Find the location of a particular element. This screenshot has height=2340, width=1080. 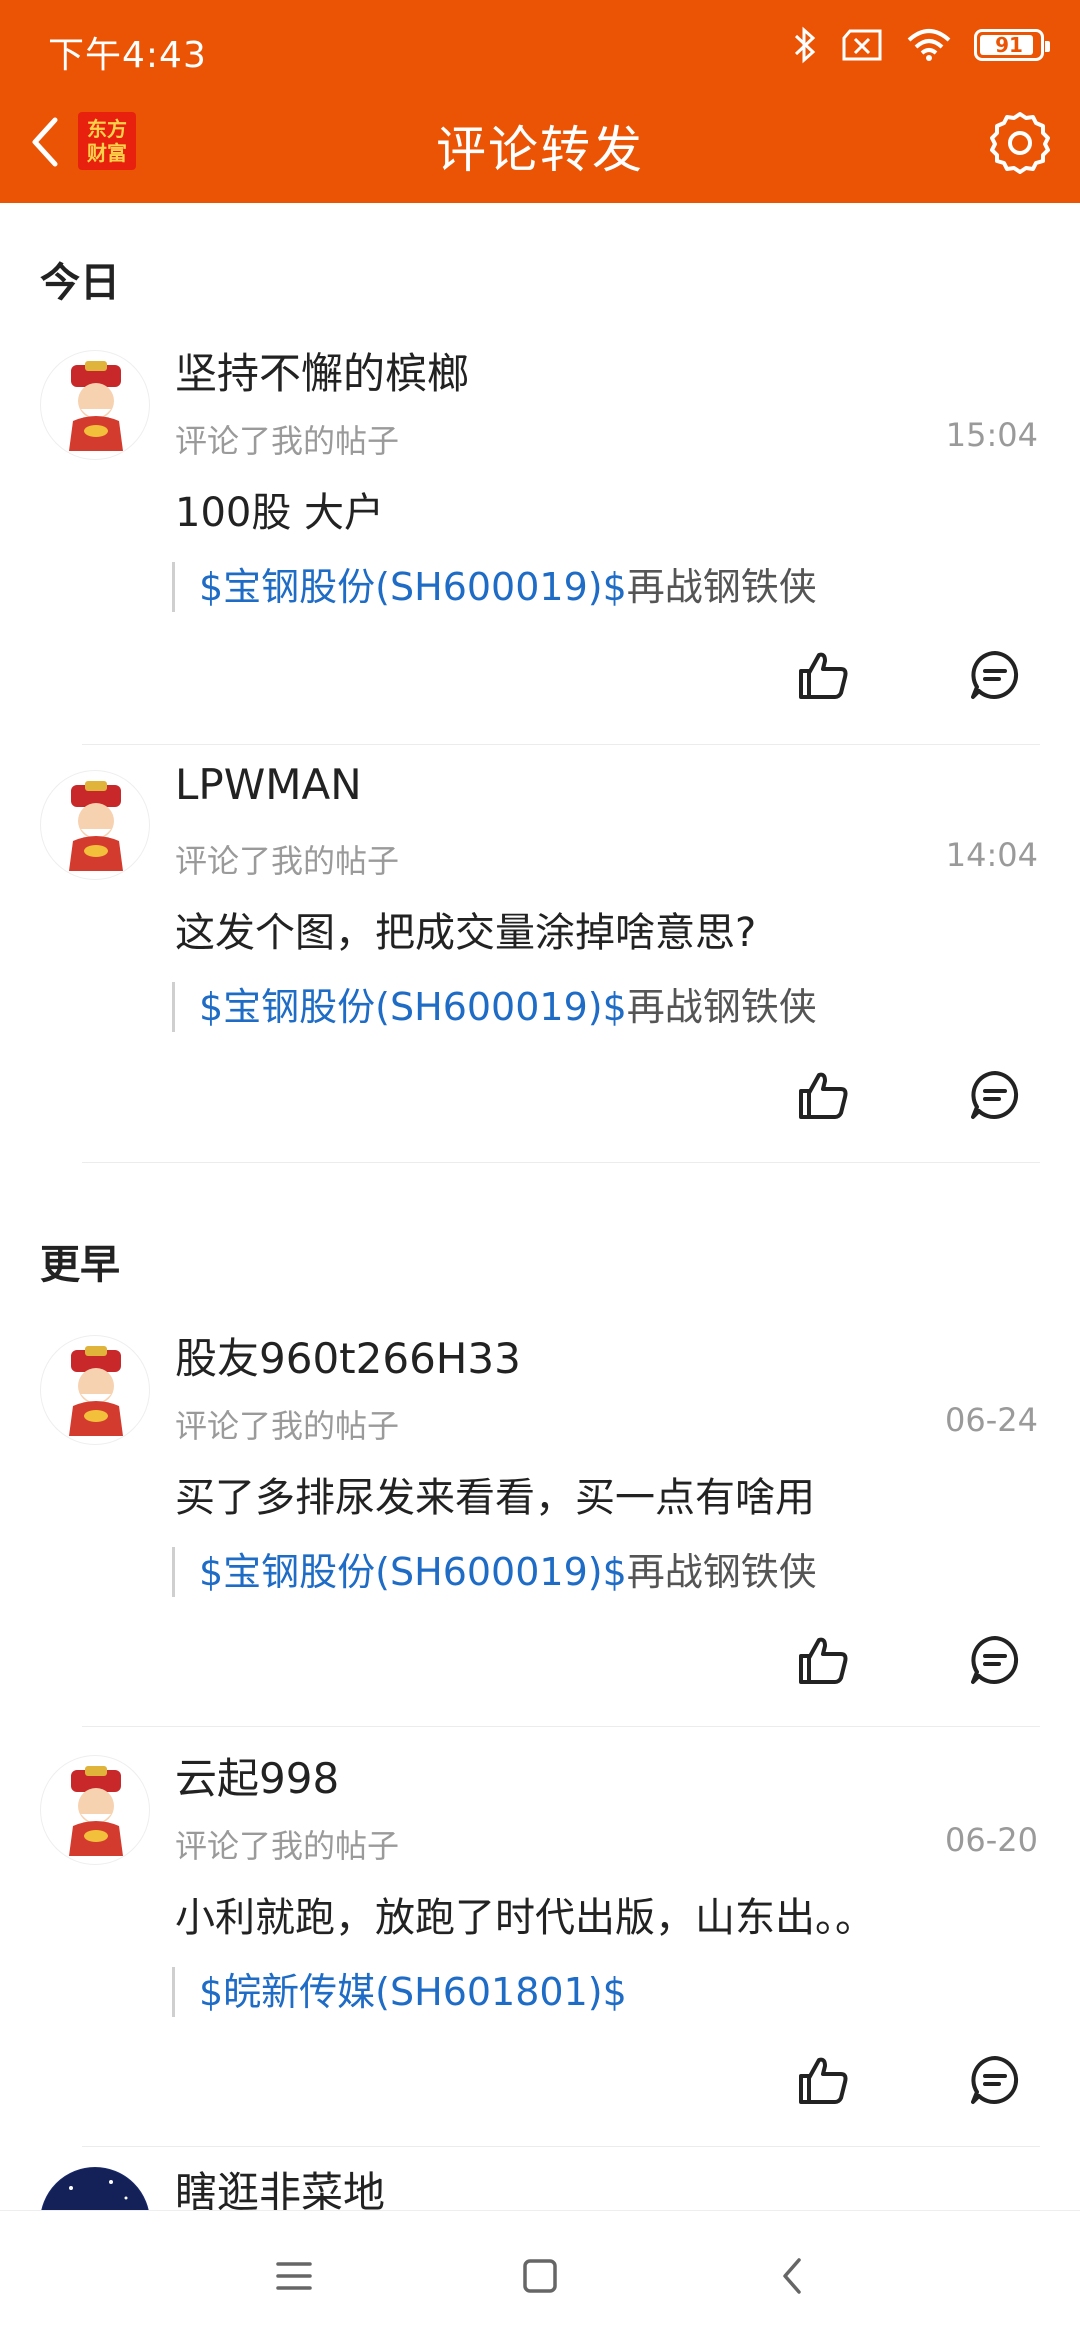

username: 股友960t266H33 is located at coordinates (348, 1355).